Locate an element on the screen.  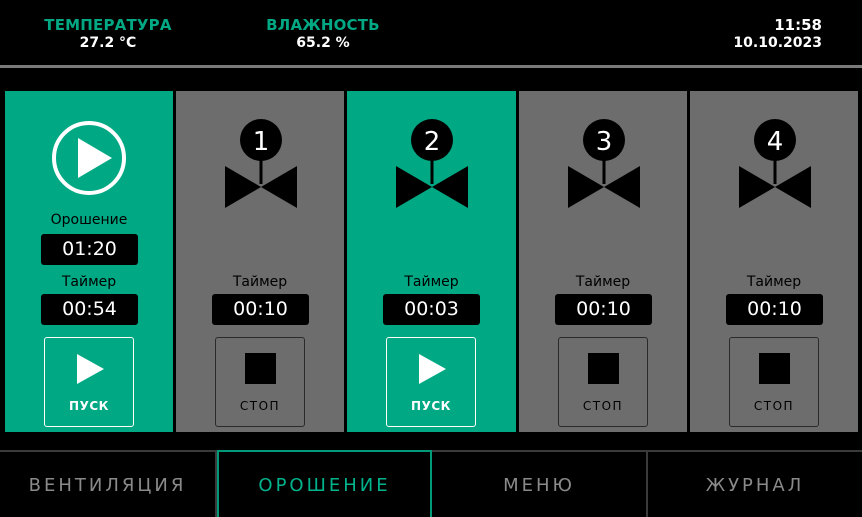
zone-panel-4: 4 Таймер 00:10 СТОП is located at coordinates (774, 261).